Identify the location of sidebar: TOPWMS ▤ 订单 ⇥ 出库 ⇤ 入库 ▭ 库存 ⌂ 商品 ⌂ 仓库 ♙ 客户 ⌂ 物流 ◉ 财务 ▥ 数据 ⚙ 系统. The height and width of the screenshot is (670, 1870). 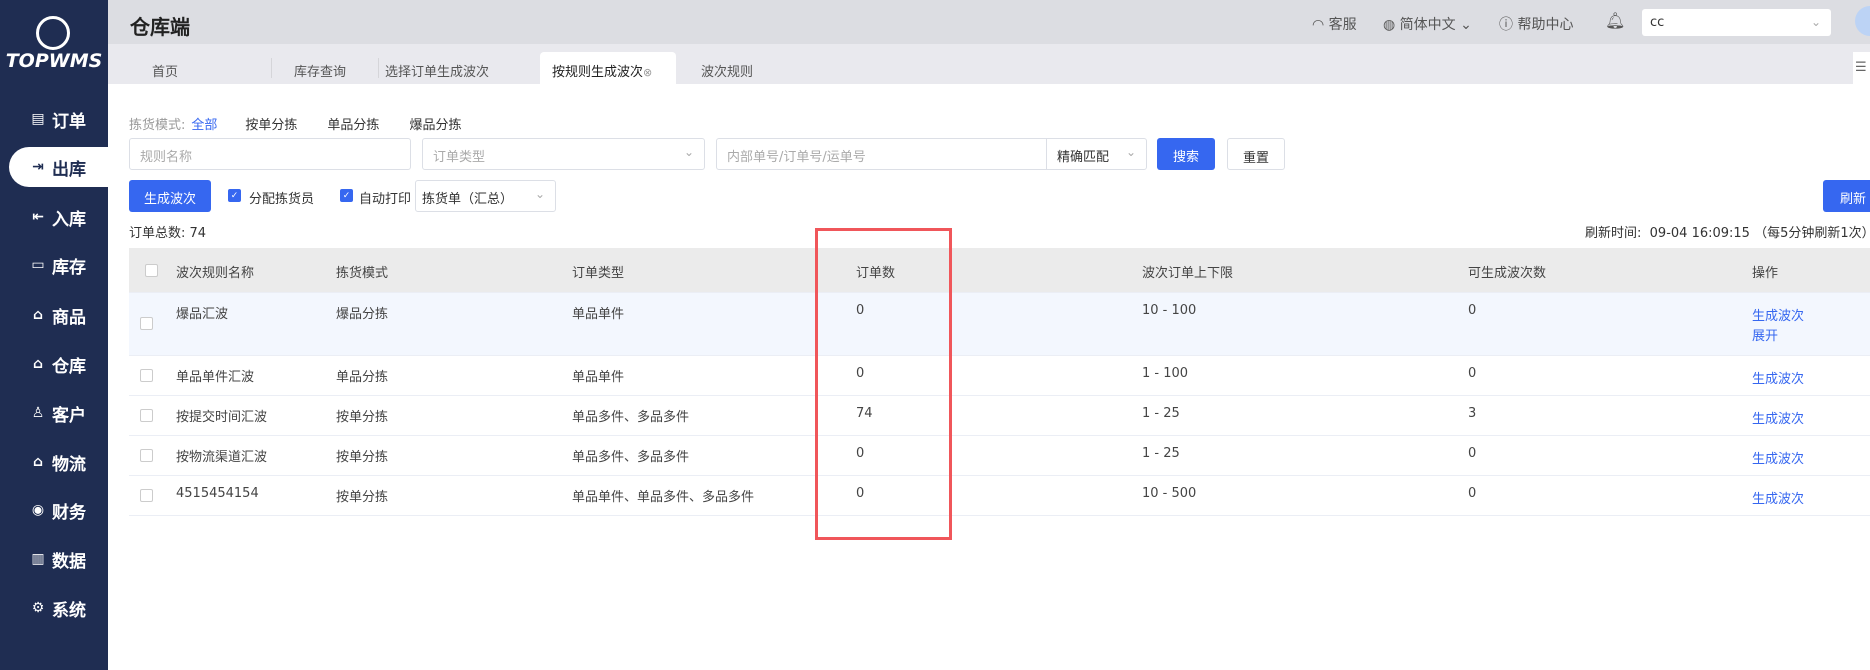
(54, 335).